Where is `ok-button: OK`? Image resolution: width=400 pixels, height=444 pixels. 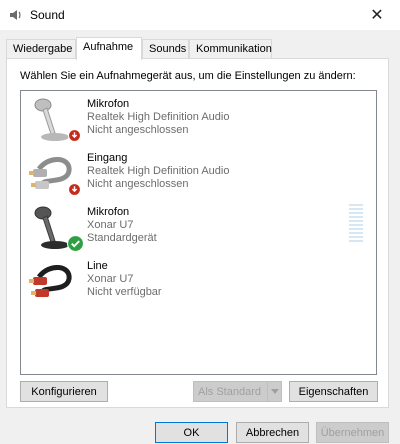
ok-button: OK is located at coordinates (191, 432).